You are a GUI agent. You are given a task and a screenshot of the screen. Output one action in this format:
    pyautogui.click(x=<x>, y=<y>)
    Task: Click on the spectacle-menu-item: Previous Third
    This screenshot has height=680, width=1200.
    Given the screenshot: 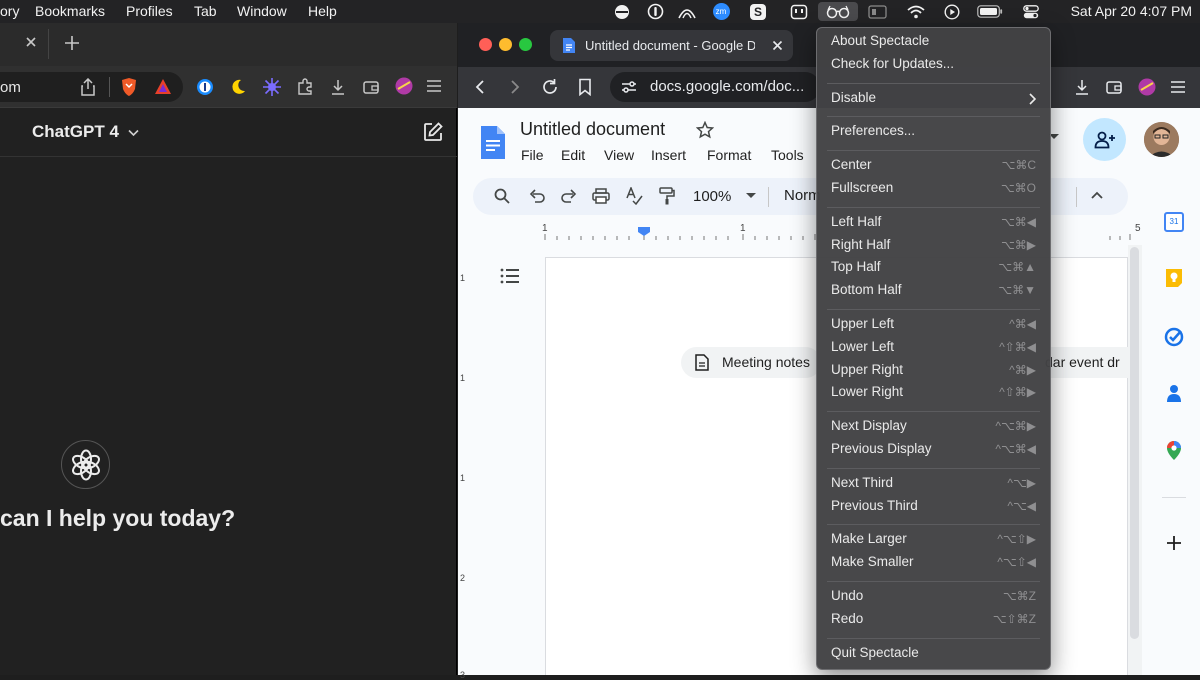 What is the action you would take?
    pyautogui.click(x=874, y=505)
    